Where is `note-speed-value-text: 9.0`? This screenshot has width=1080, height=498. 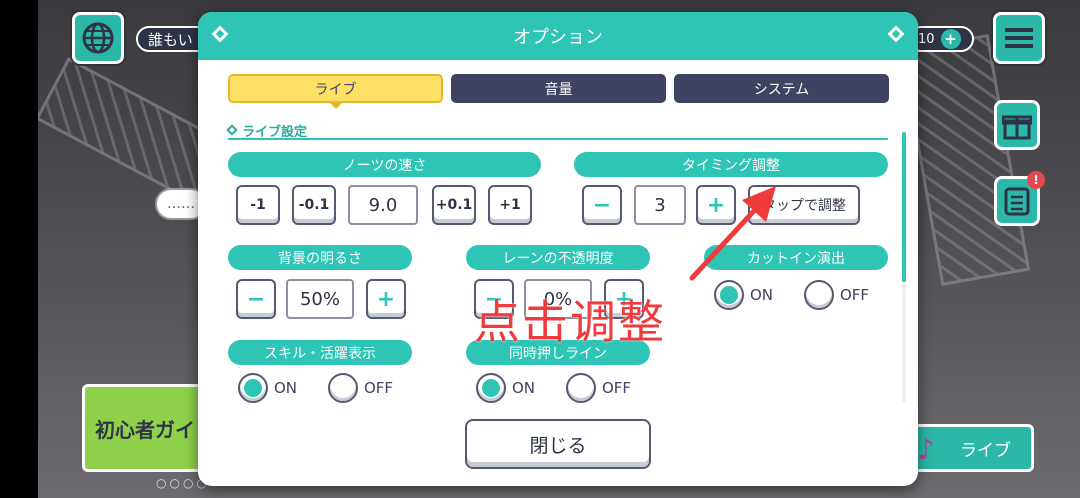 note-speed-value-text: 9.0 is located at coordinates (383, 205).